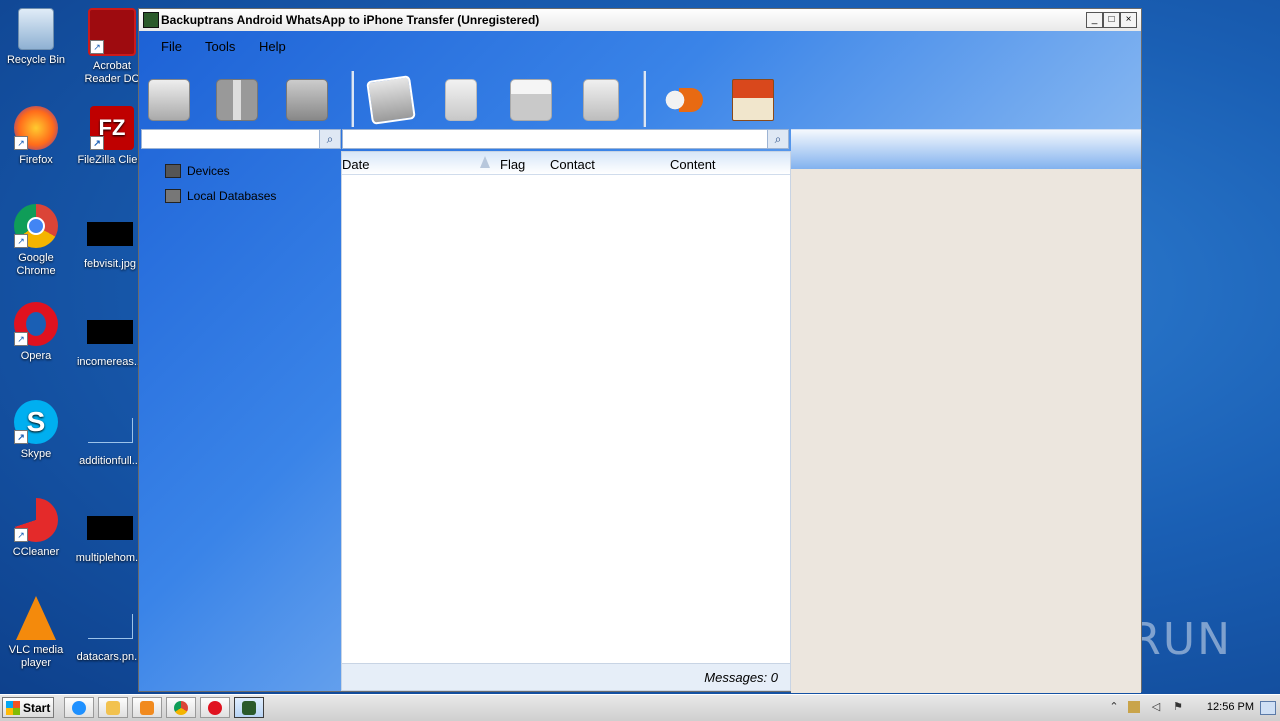  I want to click on skype-icon: S ↗, so click(36, 422).